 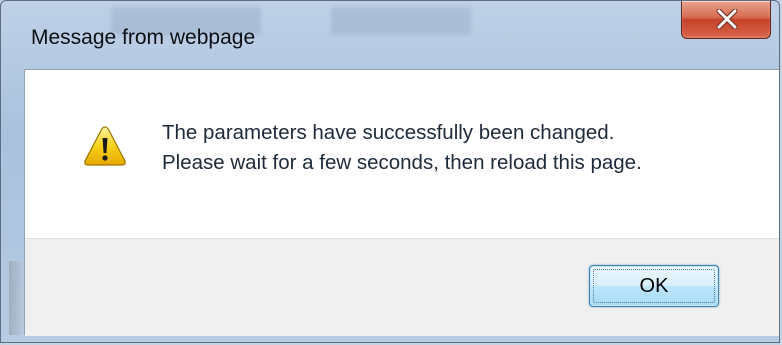 I want to click on title-bar: Message from webpage, so click(x=390, y=25).